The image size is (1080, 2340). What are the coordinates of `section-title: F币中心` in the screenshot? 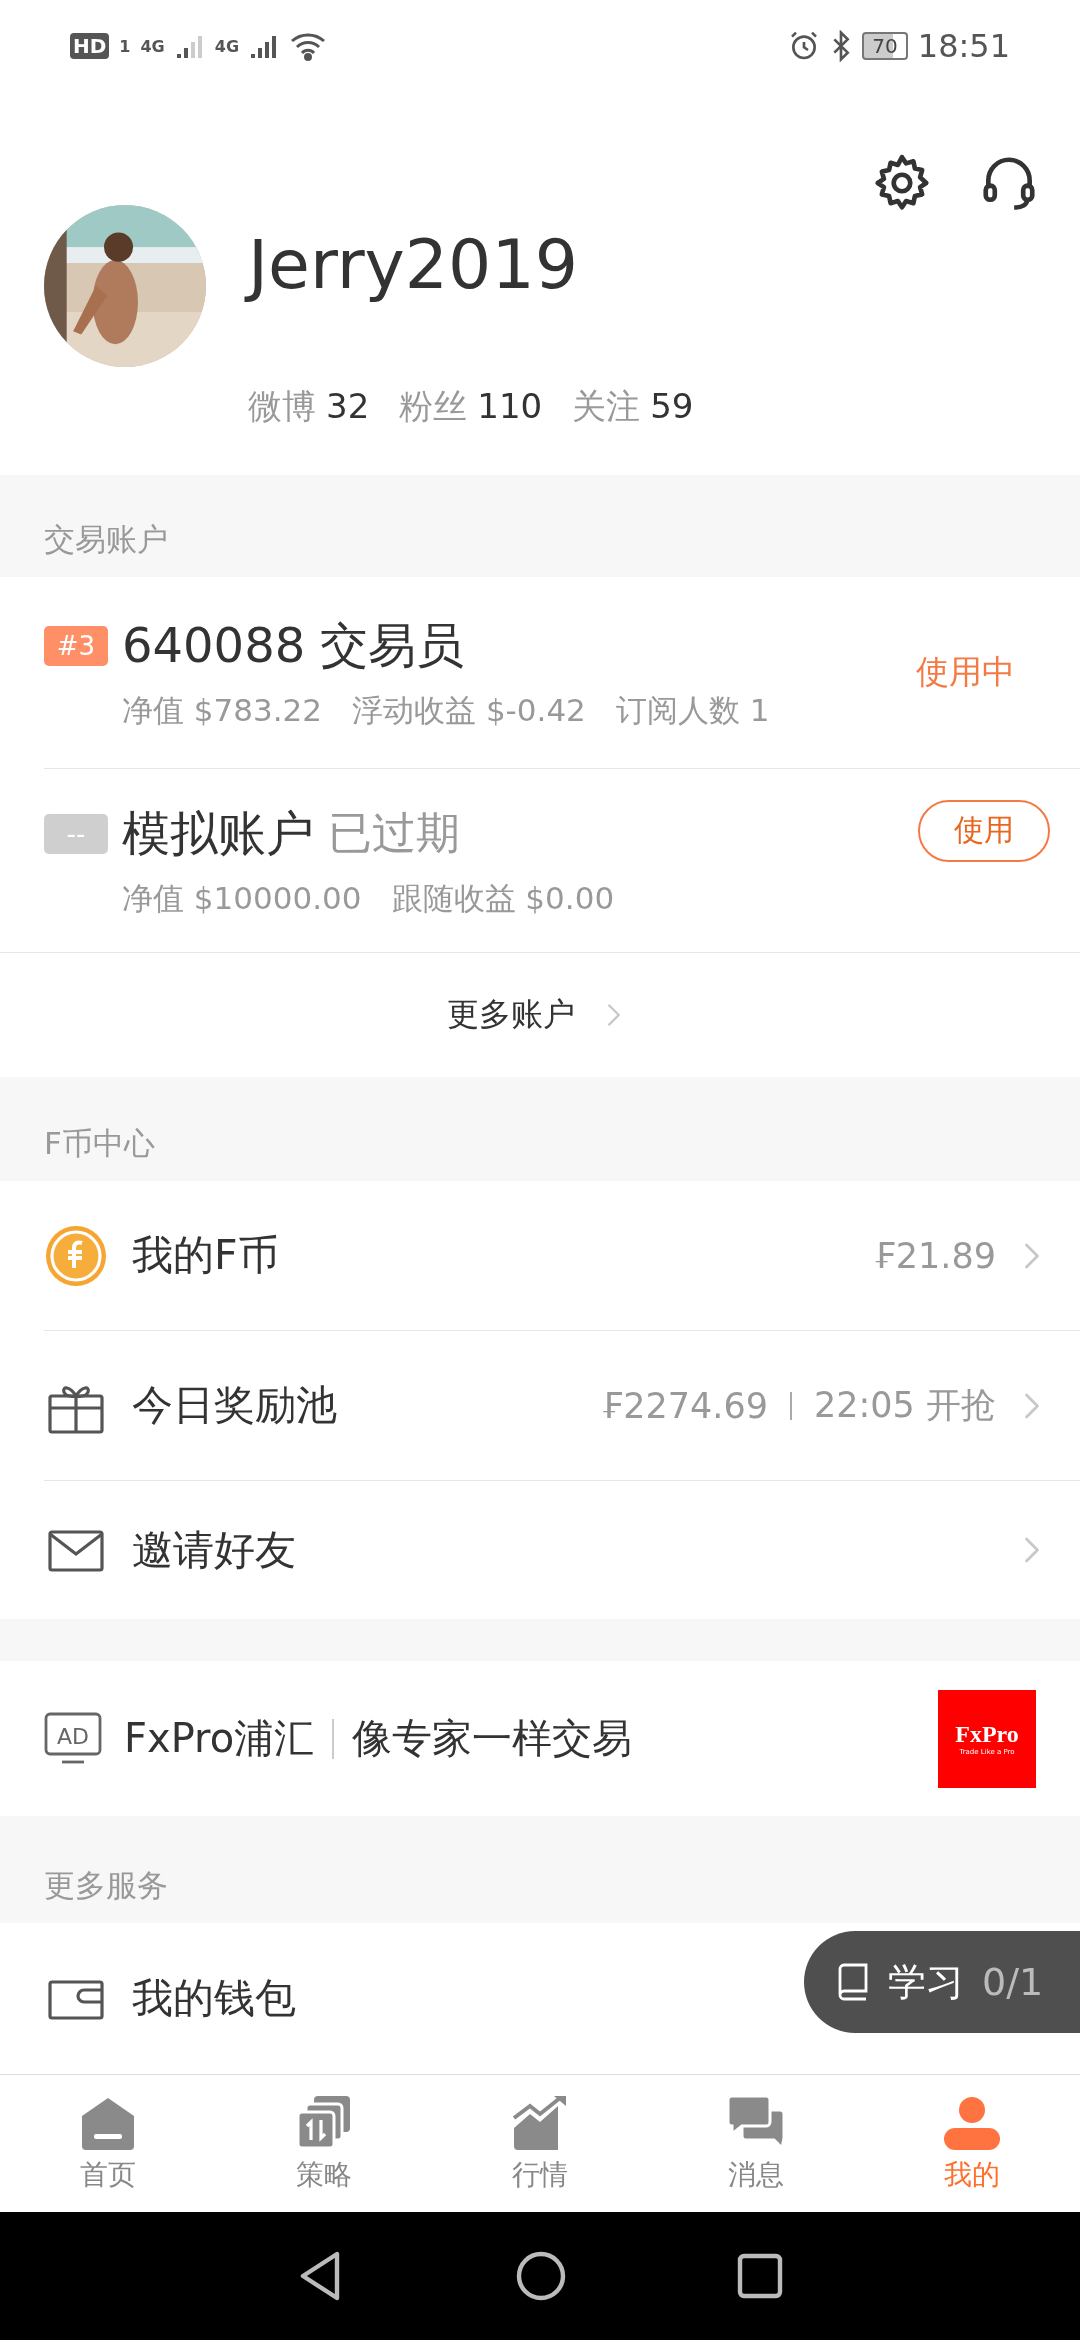 It's located at (99, 1143).